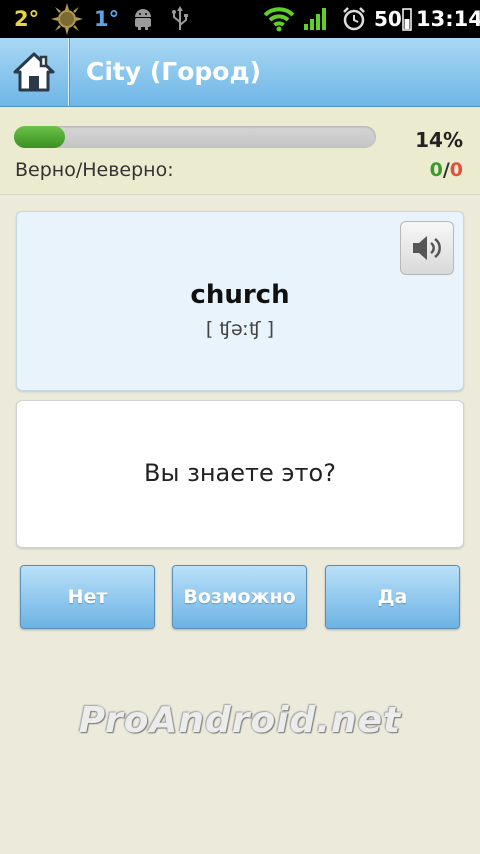 This screenshot has height=854, width=480. Describe the element at coordinates (143, 19) in the screenshot. I see `android-icon` at that location.